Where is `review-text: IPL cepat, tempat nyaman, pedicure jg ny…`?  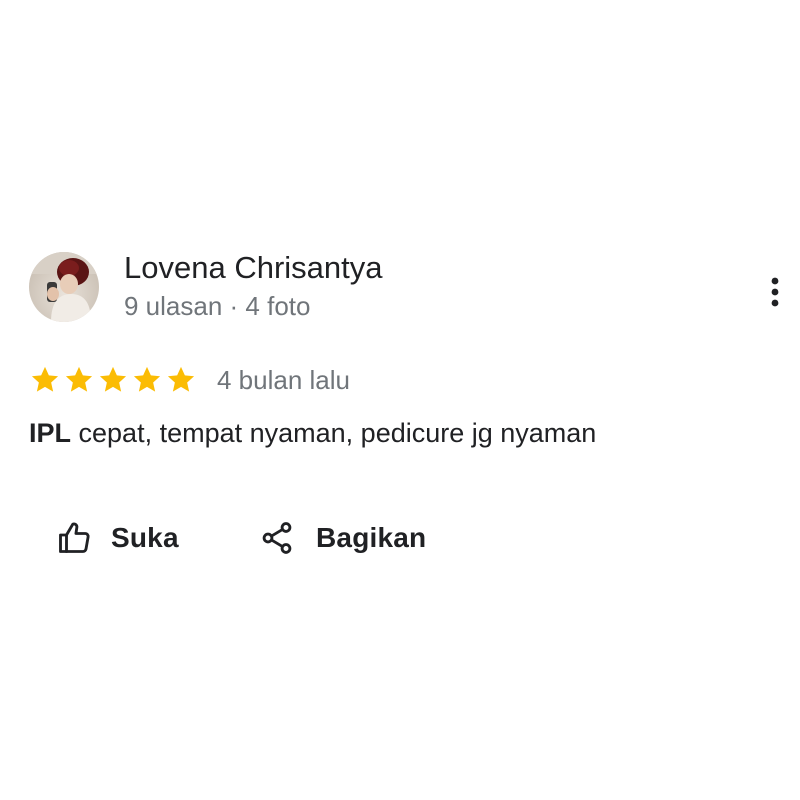 review-text: IPL cepat, tempat nyaman, pedicure jg ny… is located at coordinates (312, 433).